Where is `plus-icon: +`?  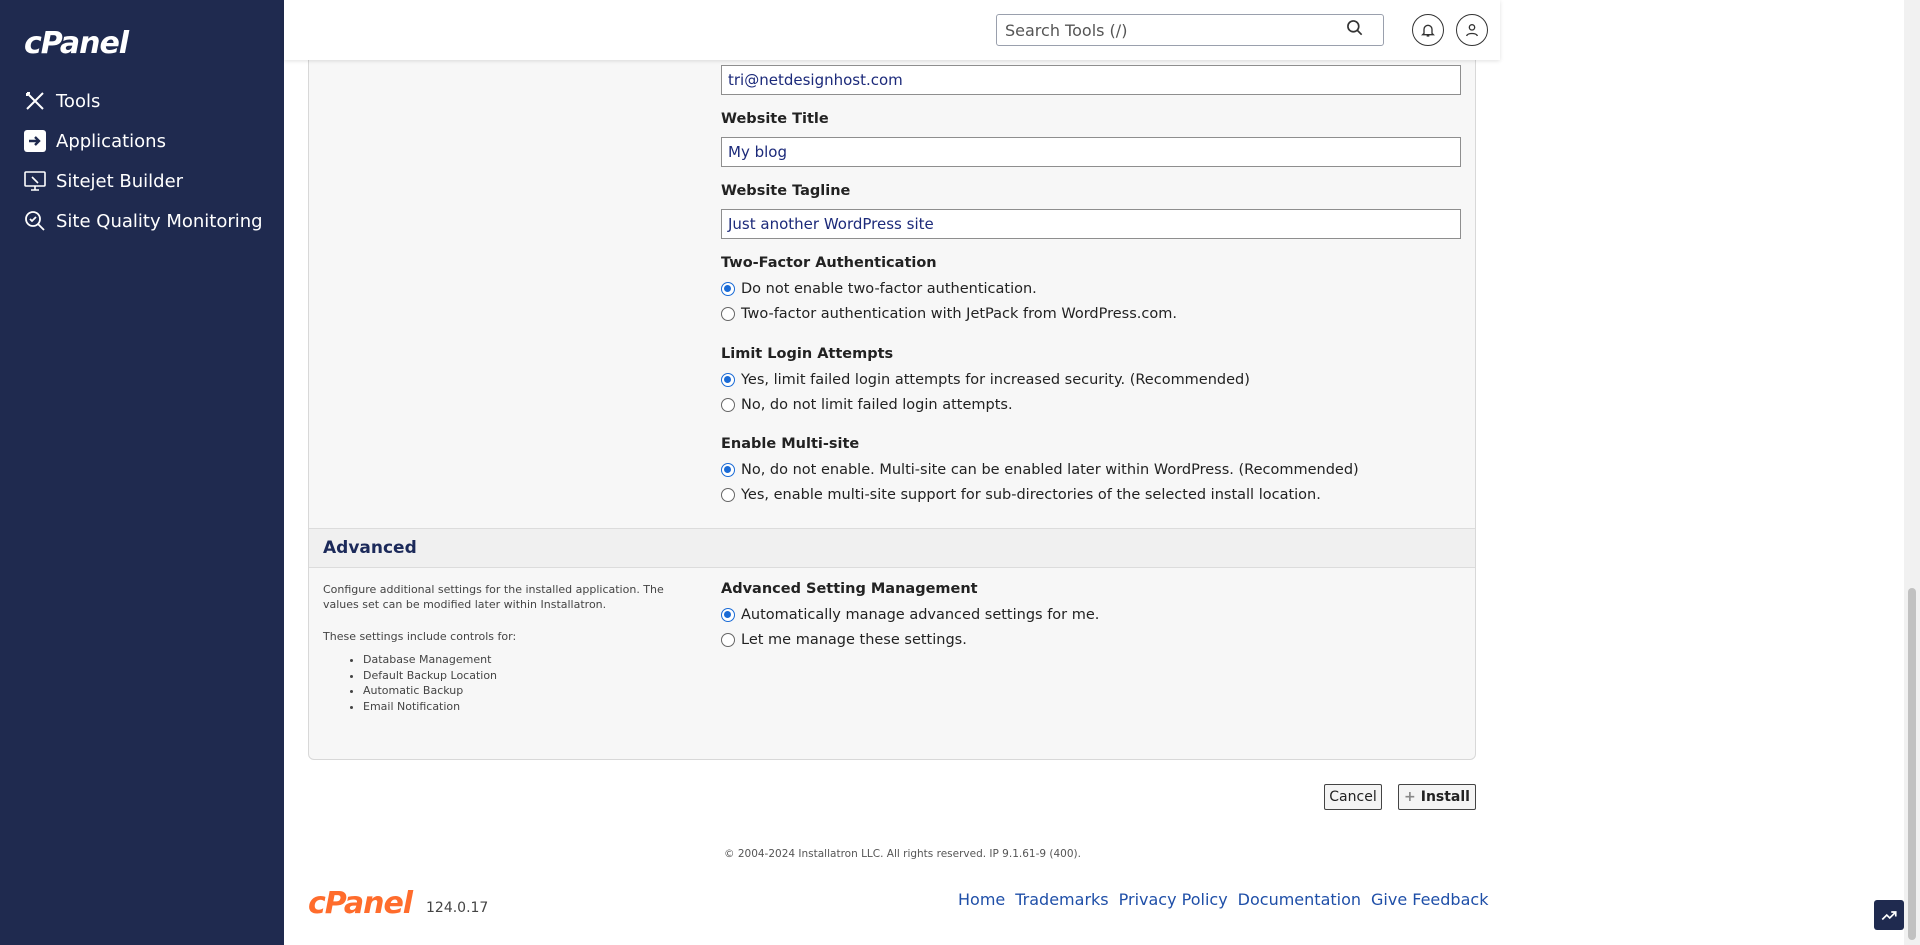
plus-icon: + is located at coordinates (1410, 797).